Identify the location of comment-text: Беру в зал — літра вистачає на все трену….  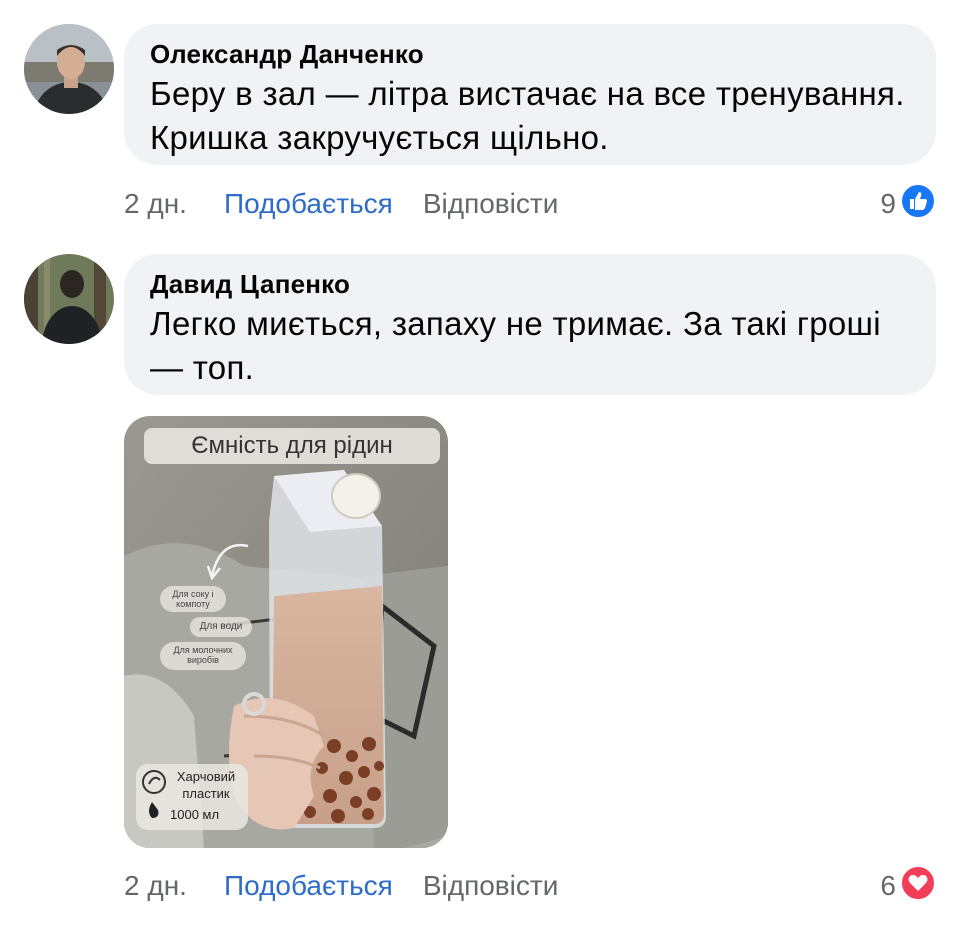
(527, 115).